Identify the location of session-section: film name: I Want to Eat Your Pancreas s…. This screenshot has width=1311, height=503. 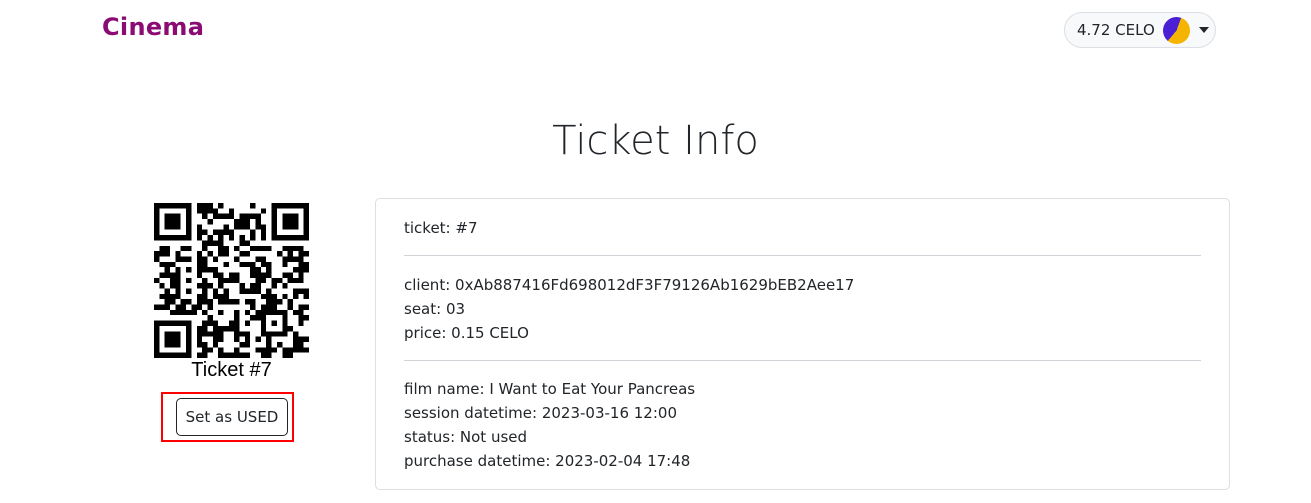
(802, 425).